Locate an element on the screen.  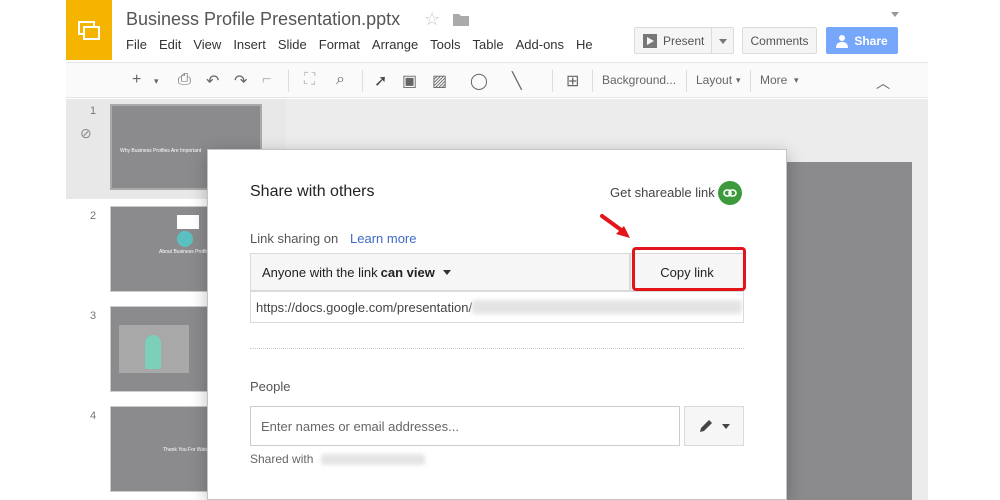
add-comment-icon: ⊞ is located at coordinates (572, 81).